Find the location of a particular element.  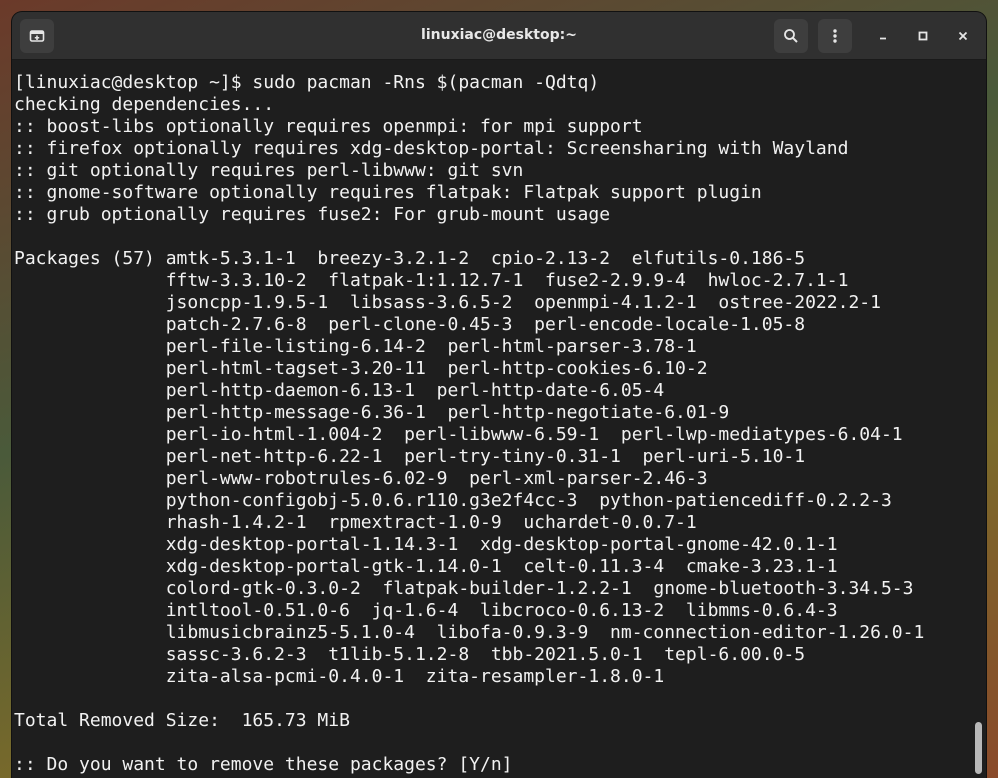

kebab-menu-icon is located at coordinates (835, 36).